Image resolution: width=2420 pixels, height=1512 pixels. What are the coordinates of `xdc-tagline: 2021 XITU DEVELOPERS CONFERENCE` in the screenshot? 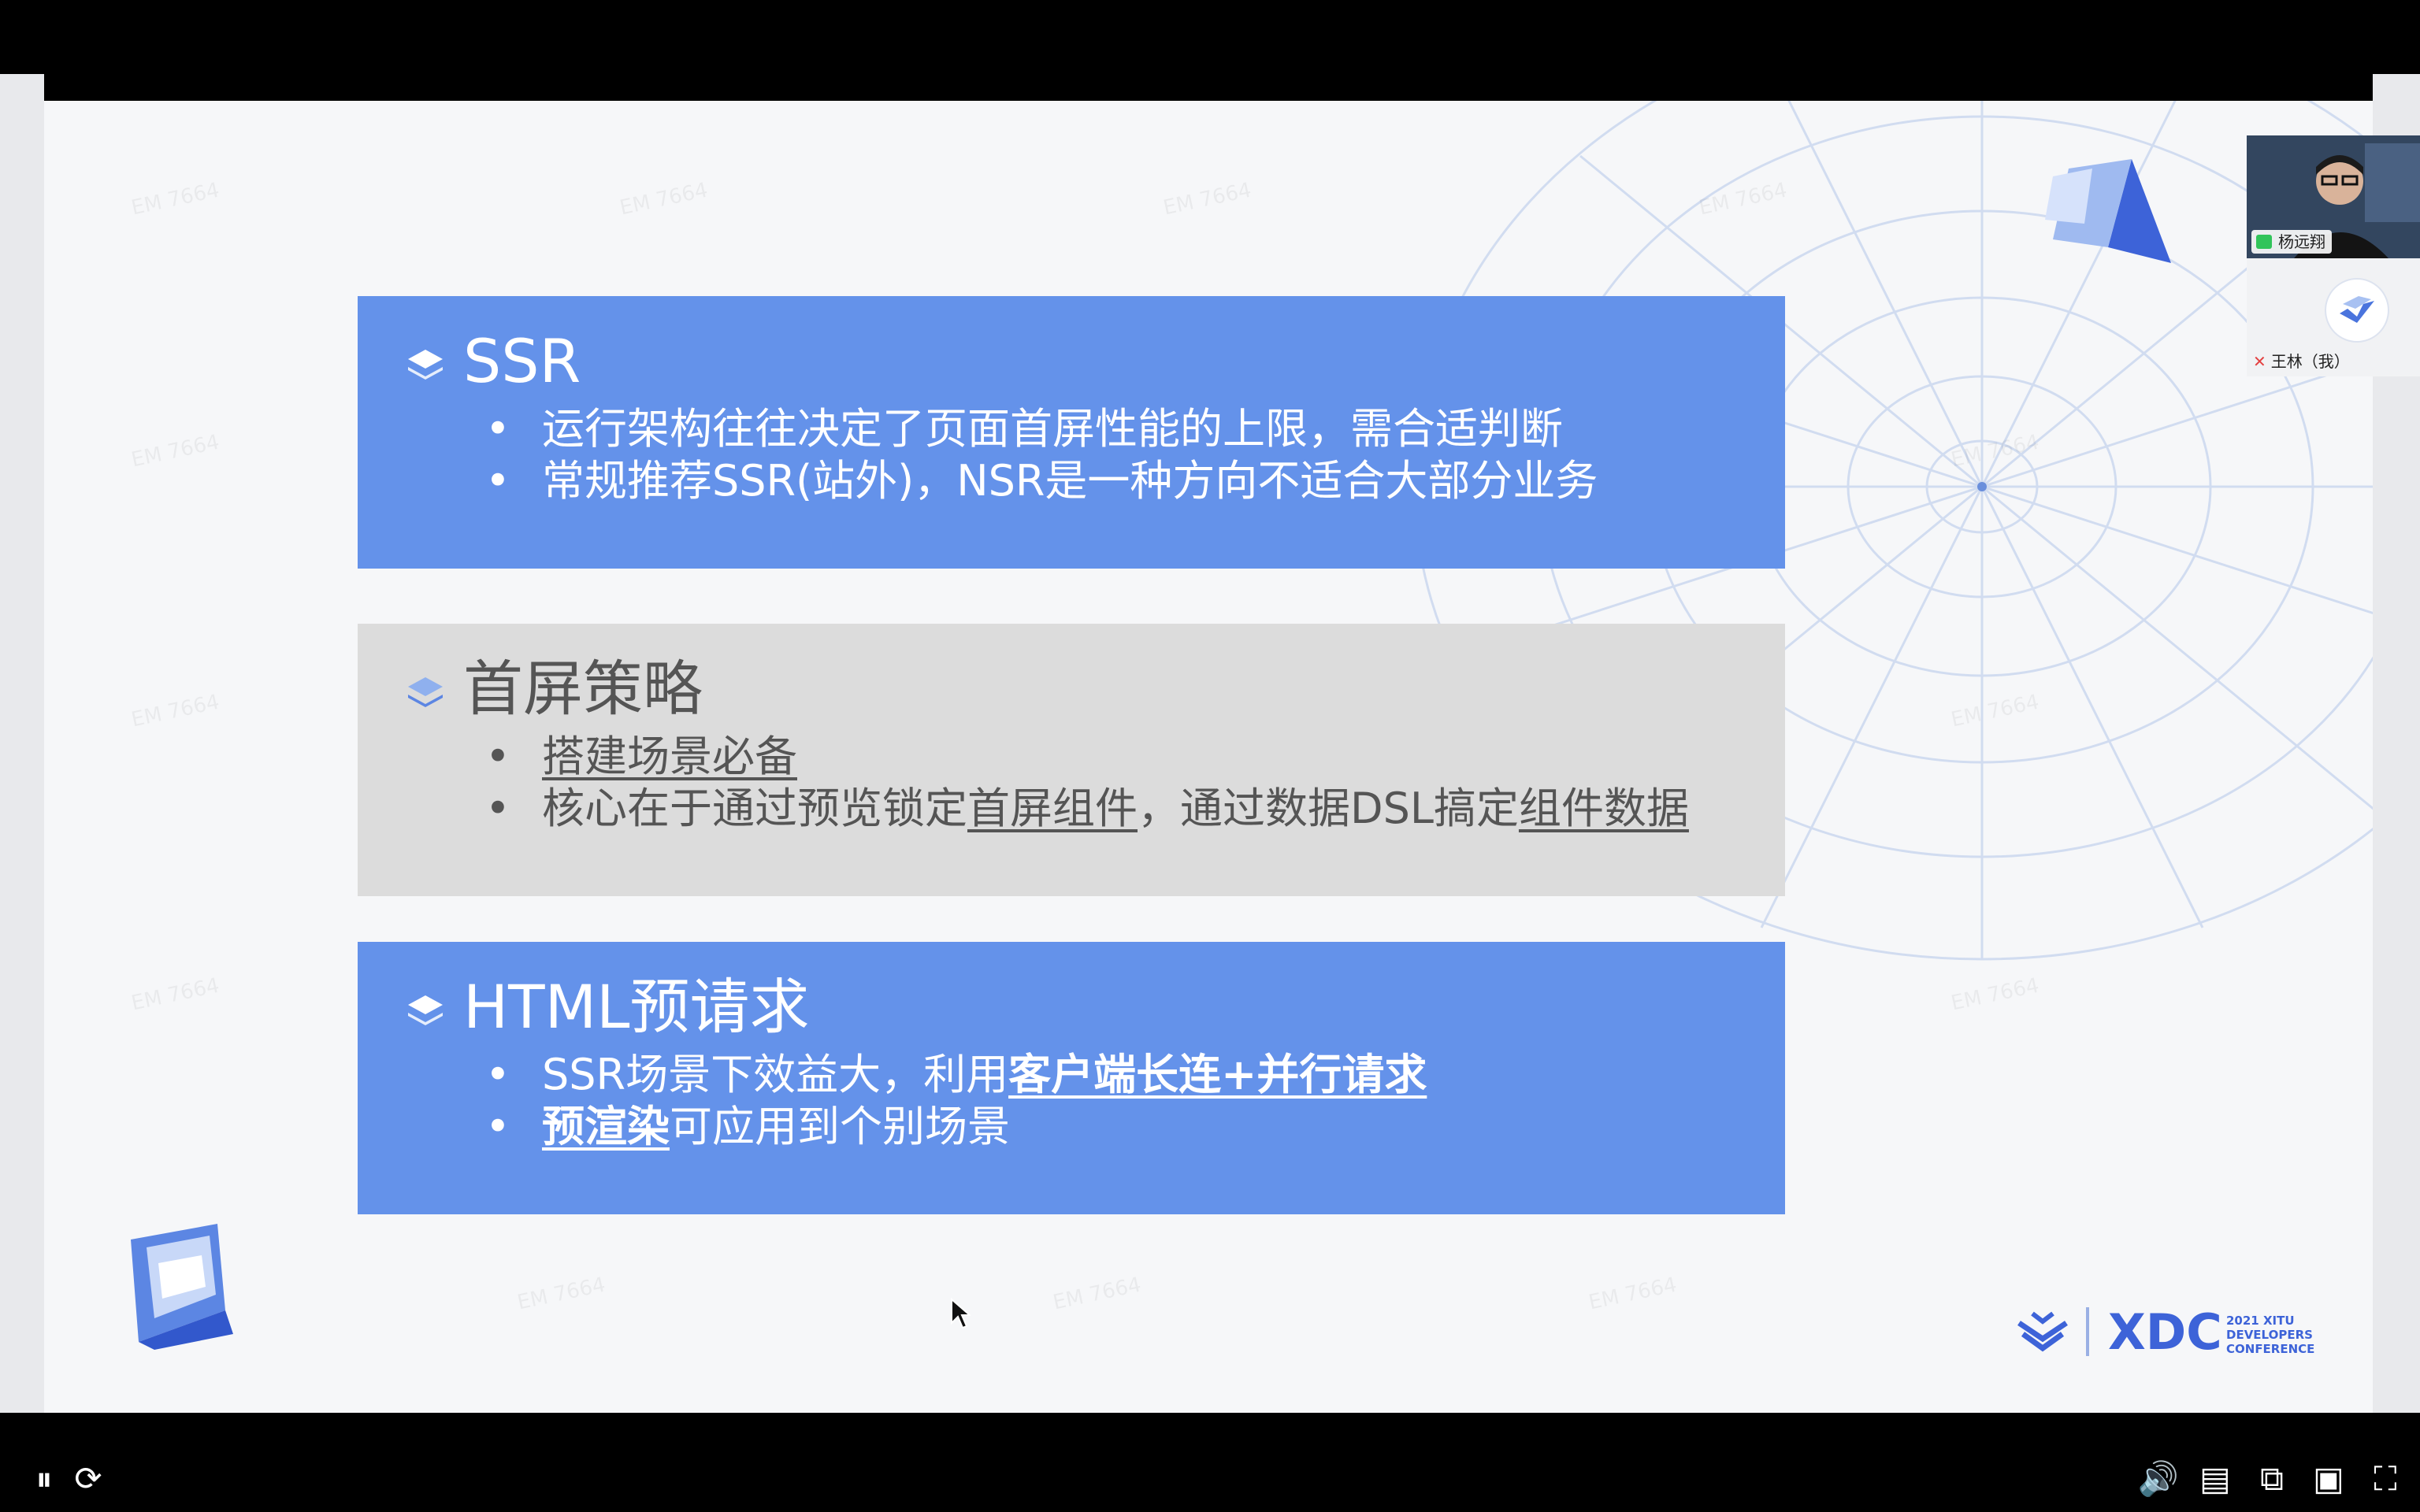 It's located at (2270, 1335).